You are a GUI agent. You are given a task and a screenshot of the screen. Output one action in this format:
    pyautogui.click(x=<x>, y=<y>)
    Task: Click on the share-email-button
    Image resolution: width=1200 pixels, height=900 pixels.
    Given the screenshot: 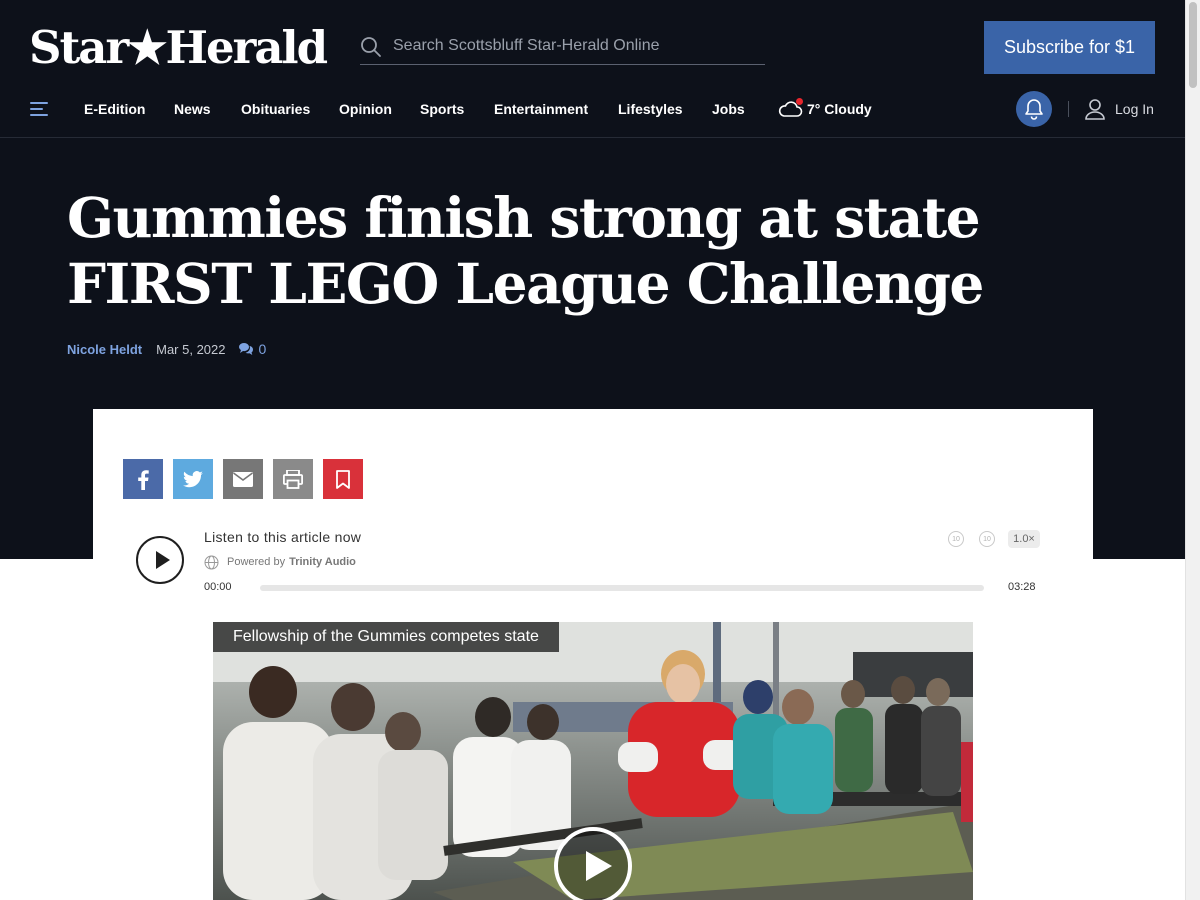 What is the action you would take?
    pyautogui.click(x=243, y=479)
    